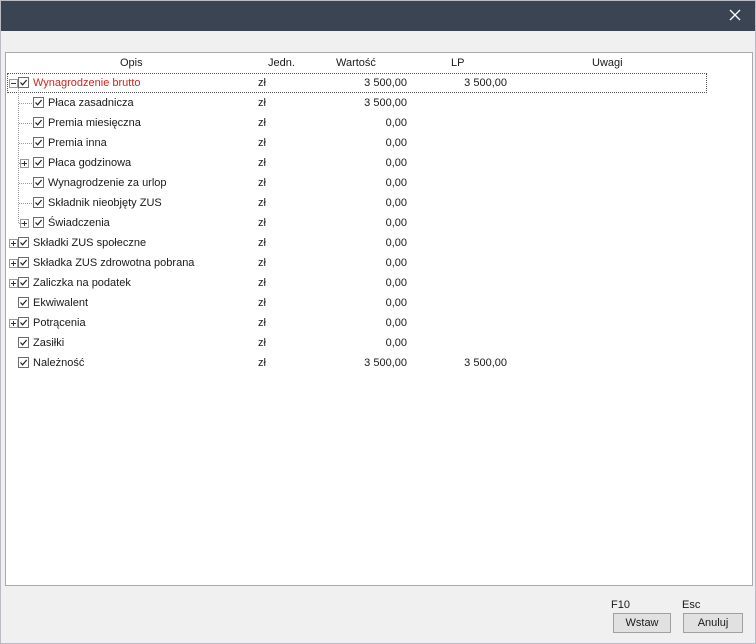 This screenshot has height=644, width=756. I want to click on tree-row: Składki ZUS społeczne zł 0,00, so click(379, 243).